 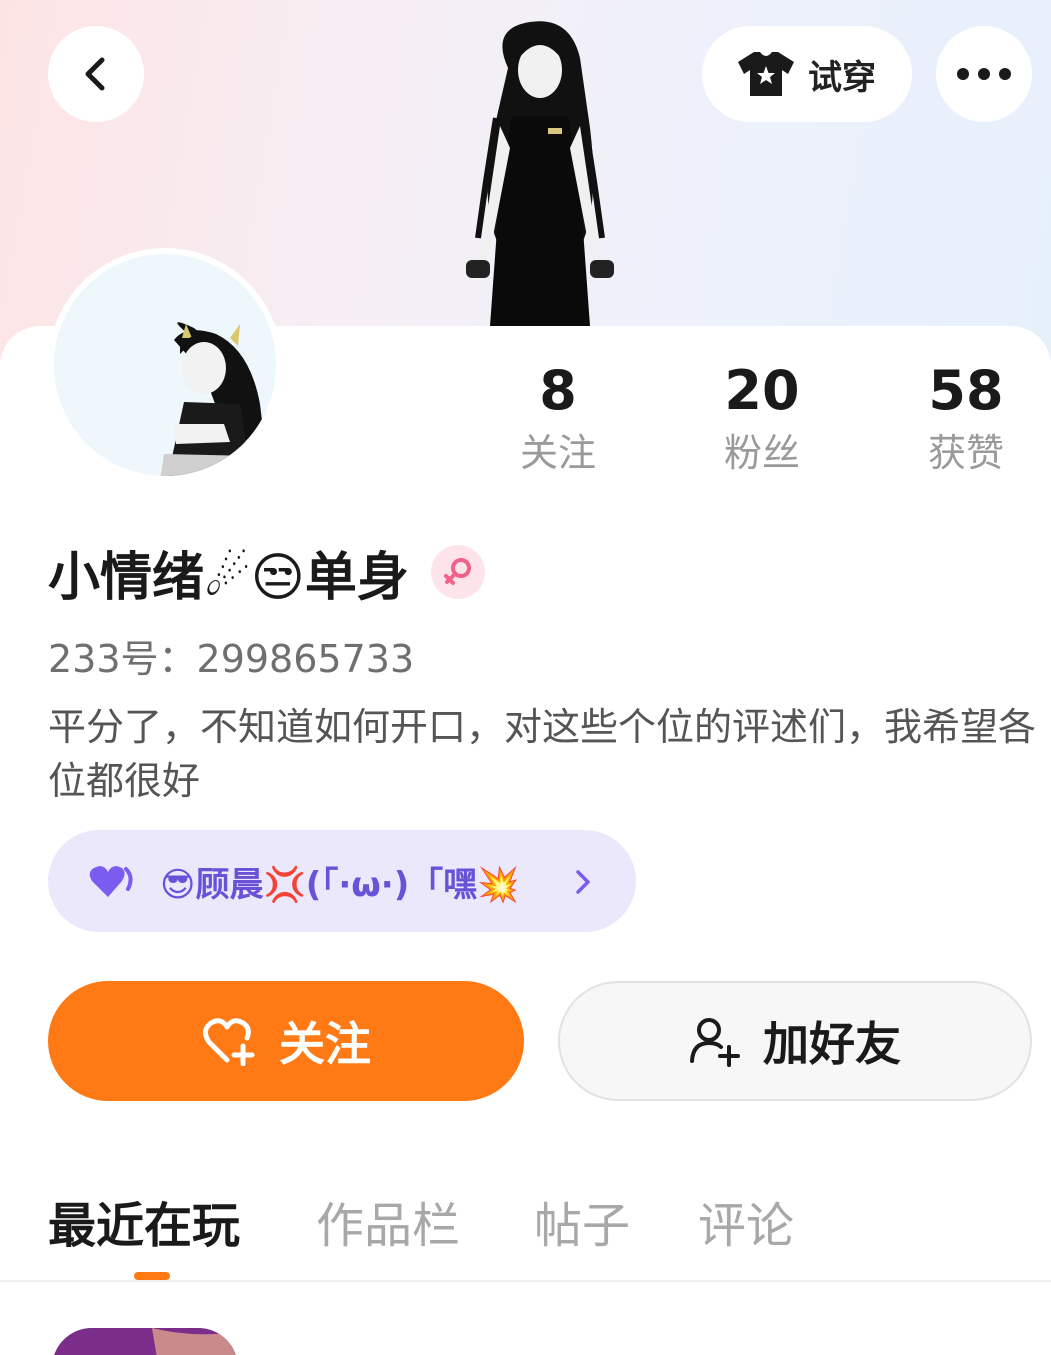 I want to click on stat-fans-count: 20, so click(x=762, y=390).